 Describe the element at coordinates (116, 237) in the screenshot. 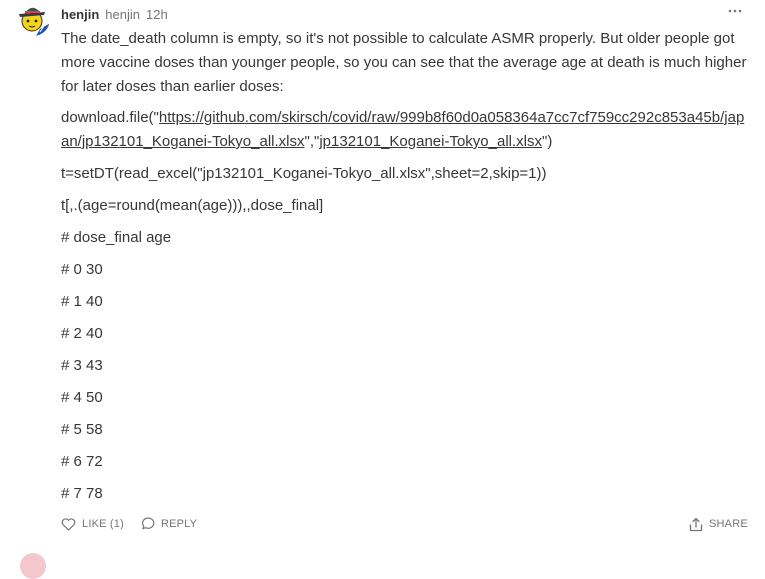

I see `result-header-line: # dose_final age` at that location.